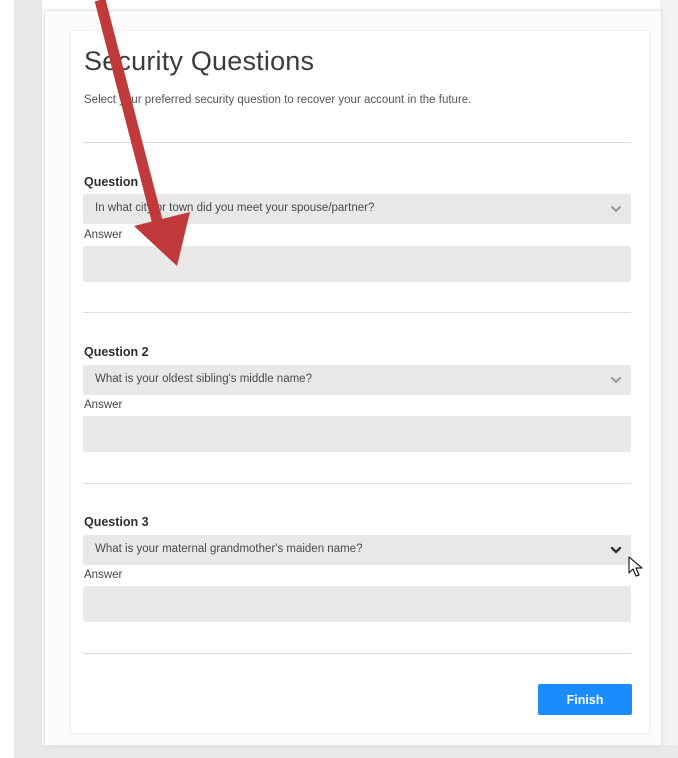 The height and width of the screenshot is (758, 678). I want to click on page-title: Security Questions, so click(199, 61).